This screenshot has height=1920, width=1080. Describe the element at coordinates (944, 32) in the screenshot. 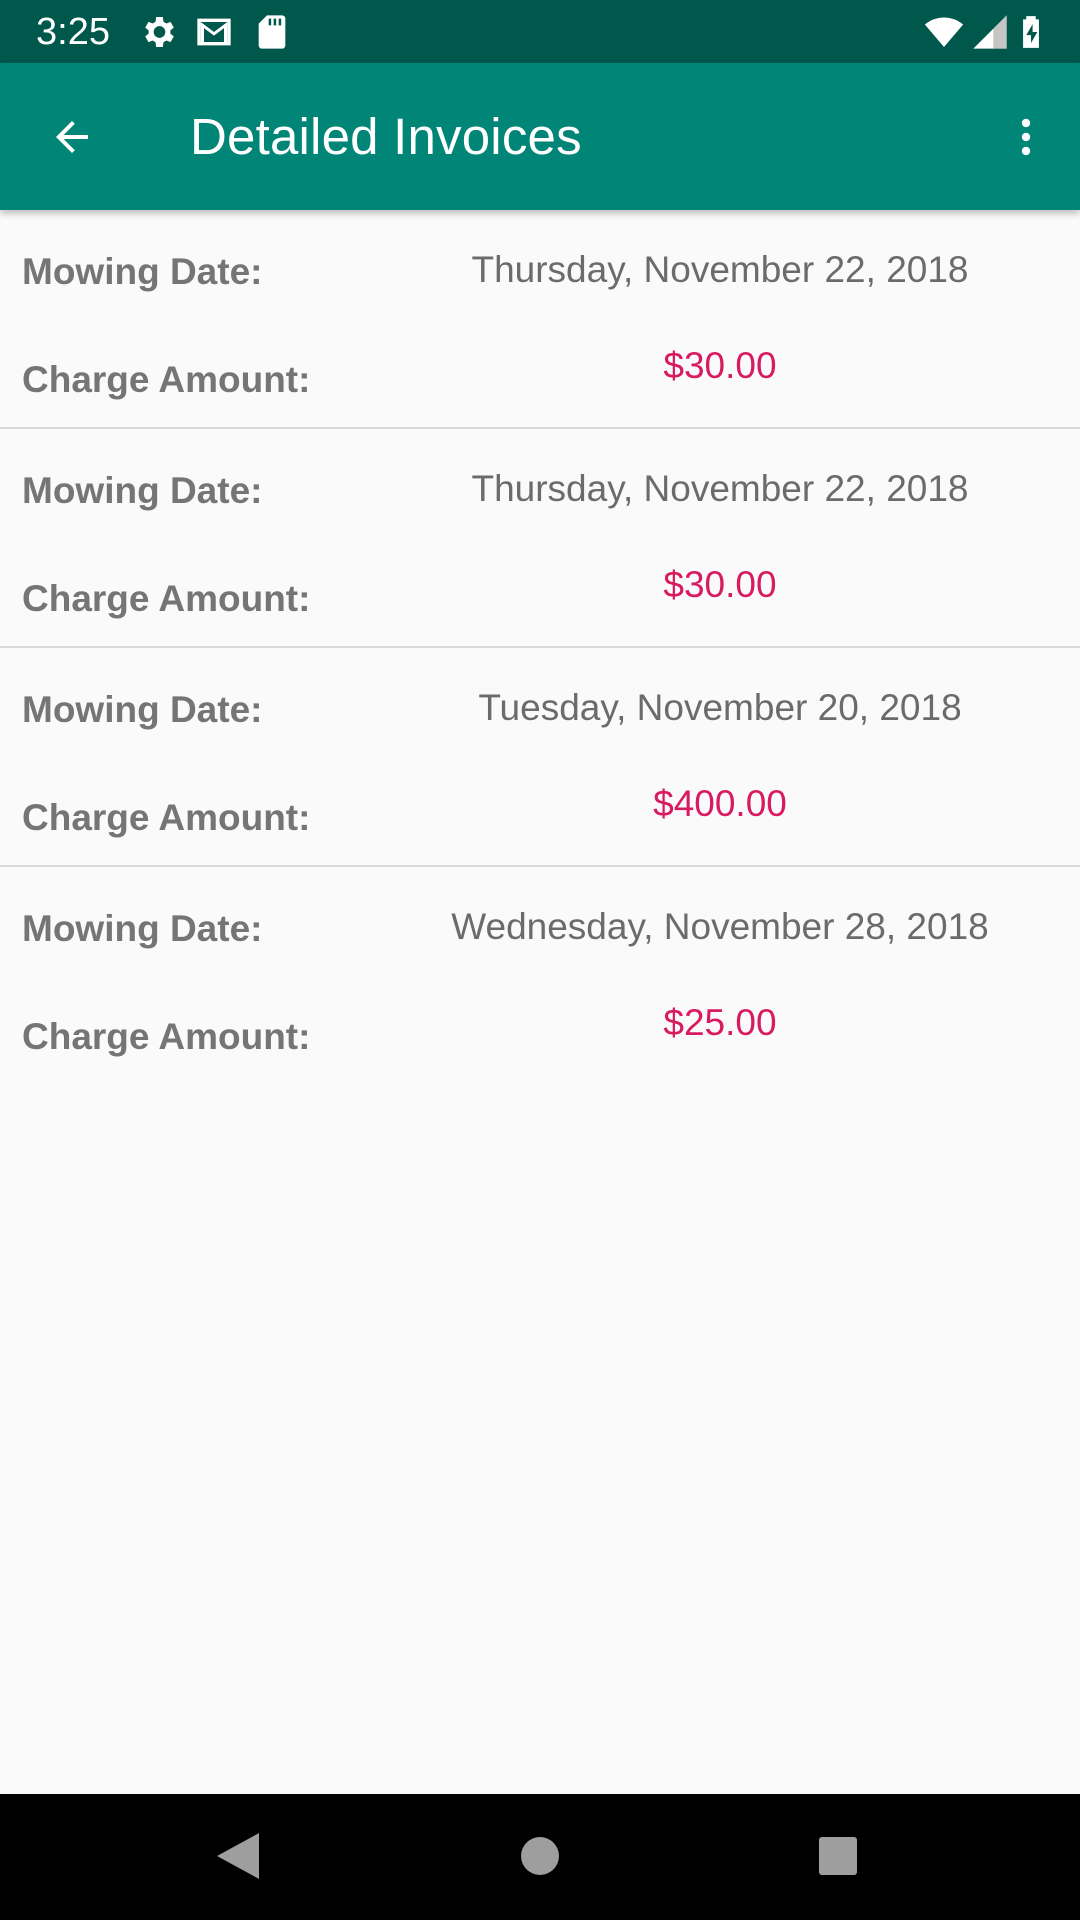

I see `wifi-icon` at that location.